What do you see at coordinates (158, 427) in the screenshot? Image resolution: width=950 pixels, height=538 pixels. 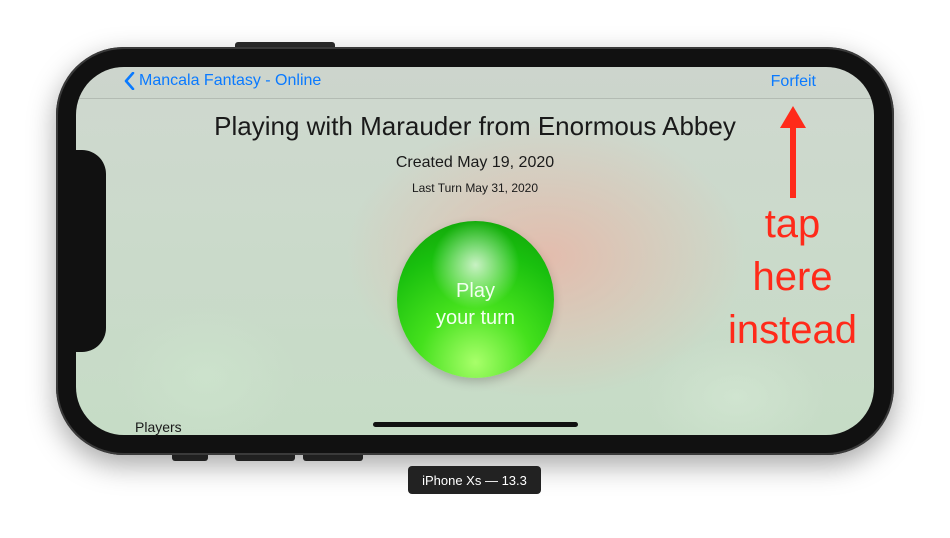 I see `players-tab: Players` at bounding box center [158, 427].